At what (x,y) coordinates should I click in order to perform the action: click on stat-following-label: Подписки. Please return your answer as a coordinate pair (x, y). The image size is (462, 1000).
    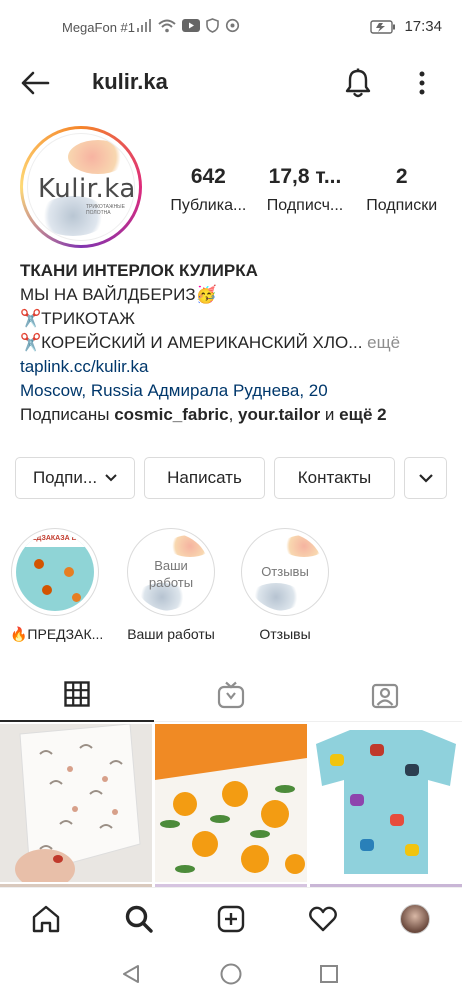
    Looking at the image, I should click on (402, 205).